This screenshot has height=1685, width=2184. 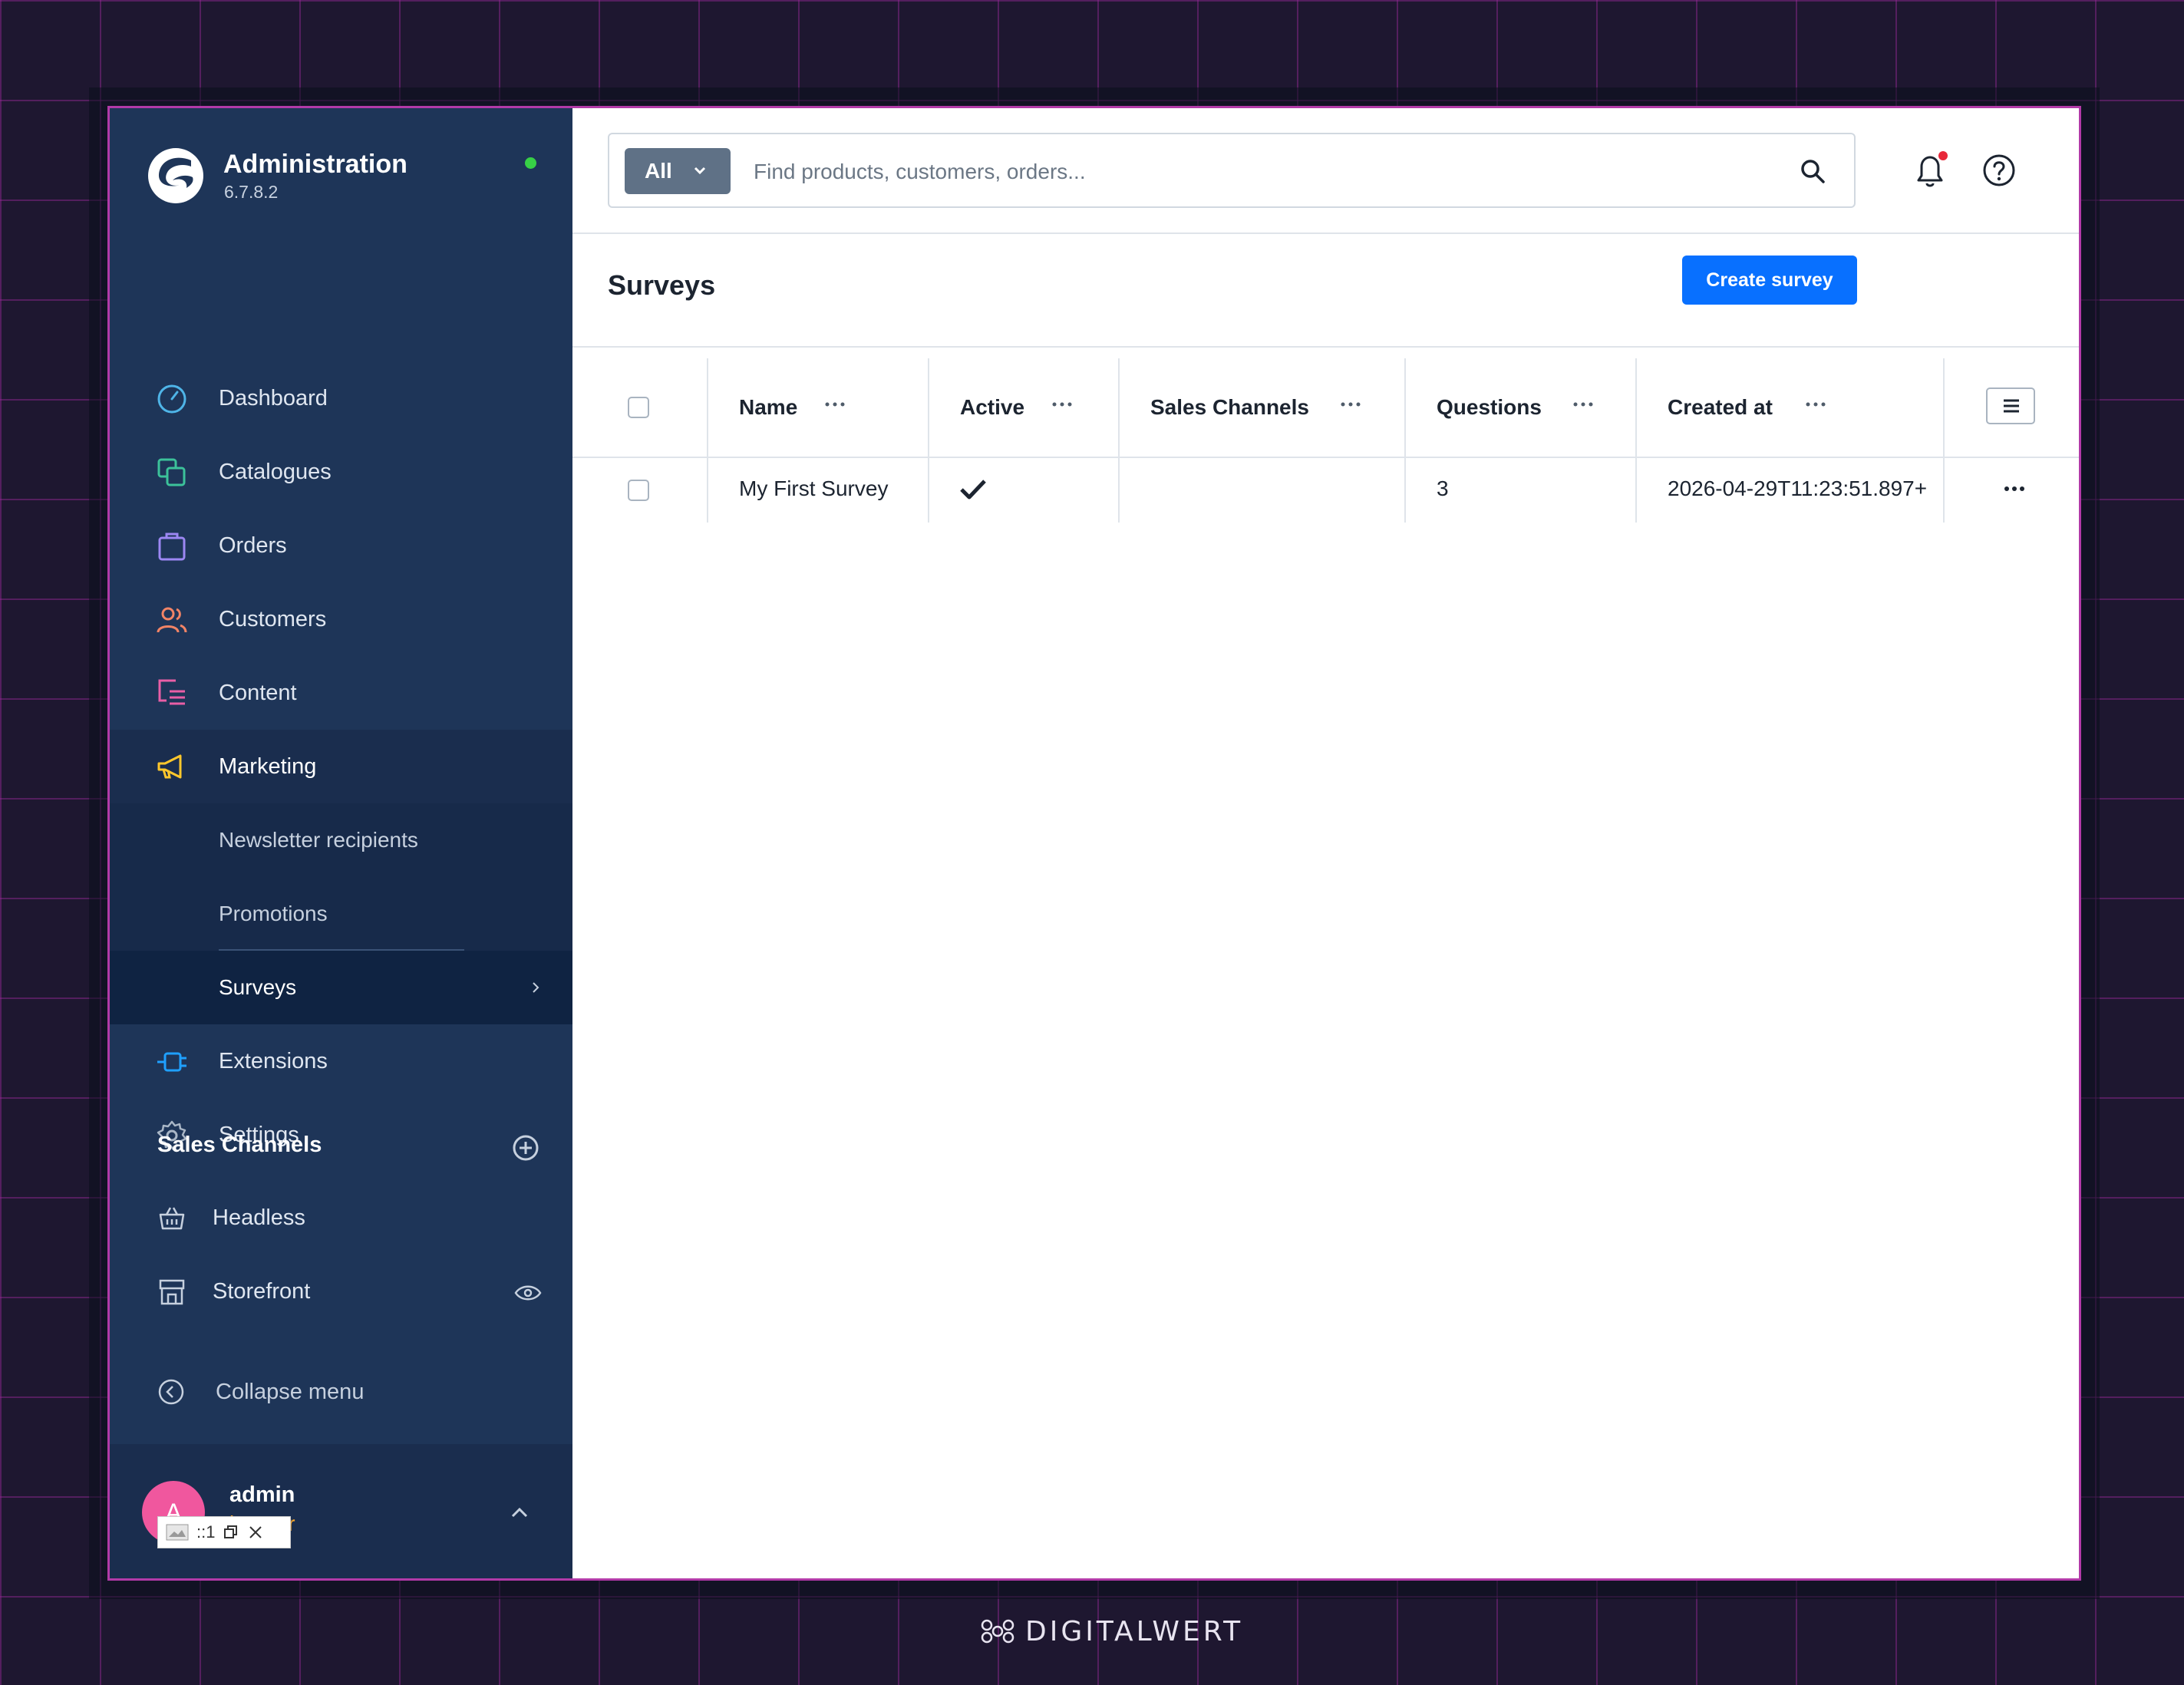 What do you see at coordinates (658, 171) in the screenshot?
I see `search-type-label: All` at bounding box center [658, 171].